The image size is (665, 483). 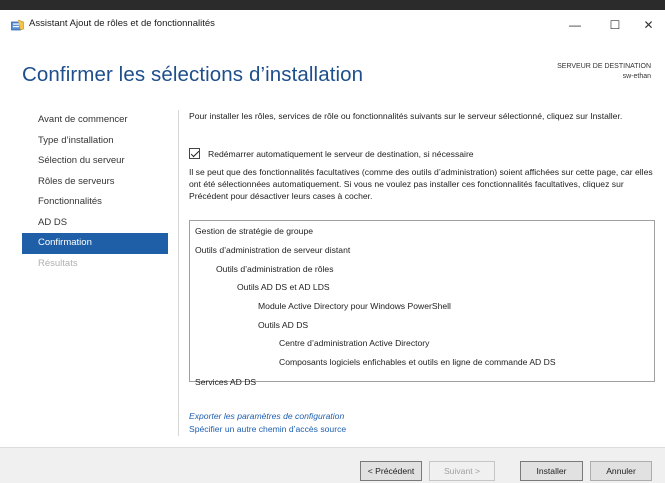 What do you see at coordinates (95, 243) in the screenshot?
I see `step-confirmation: Confirmation` at bounding box center [95, 243].